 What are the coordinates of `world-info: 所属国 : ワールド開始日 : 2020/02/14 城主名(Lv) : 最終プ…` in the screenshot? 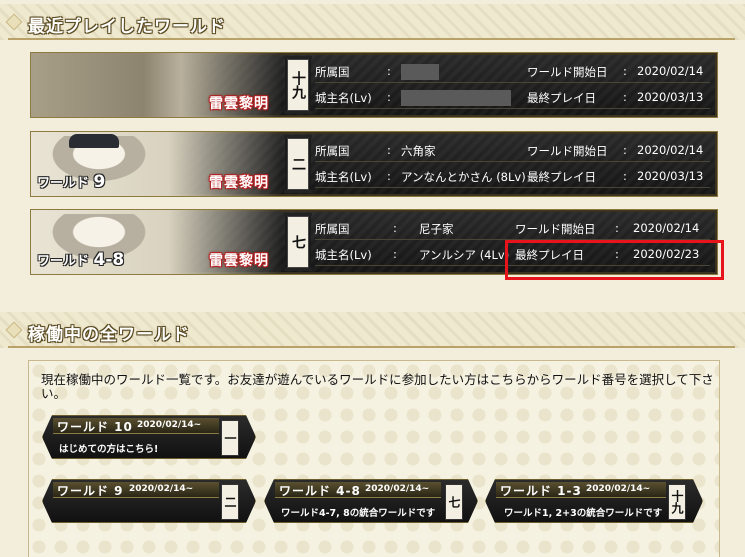 It's located at (512, 85).